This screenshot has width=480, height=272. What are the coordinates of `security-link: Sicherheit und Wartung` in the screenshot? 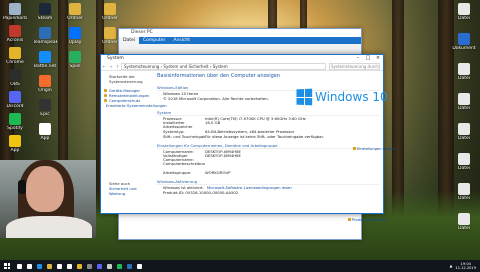 It's located at (131, 191).